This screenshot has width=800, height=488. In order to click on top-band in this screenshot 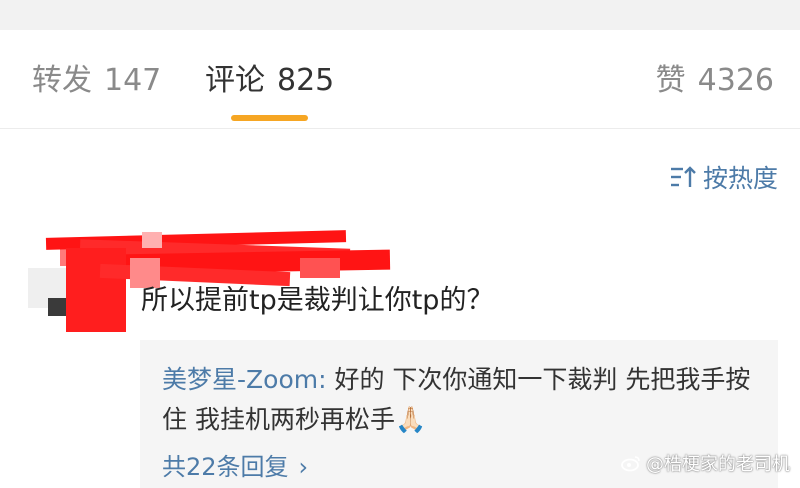, I will do `click(400, 15)`.